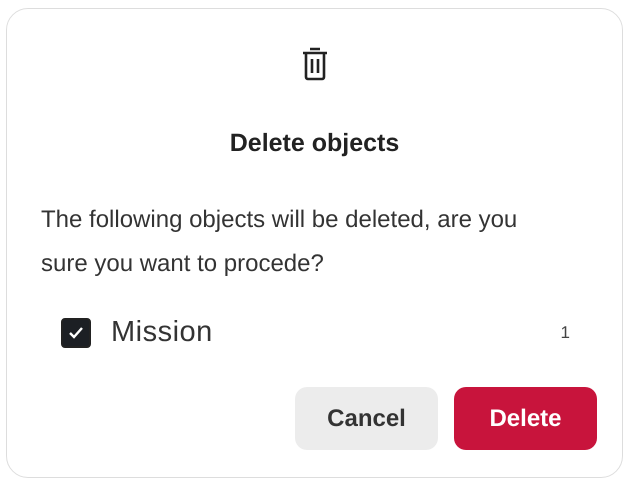 The height and width of the screenshot is (483, 623). I want to click on dialog-title: Delete objects, so click(315, 143).